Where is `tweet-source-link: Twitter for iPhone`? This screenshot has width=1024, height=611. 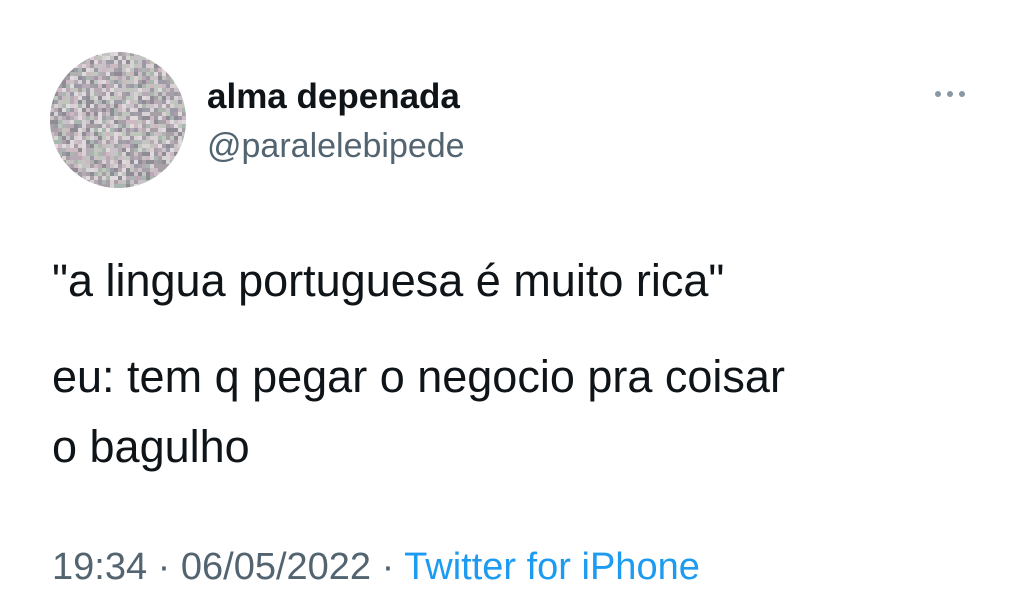
tweet-source-link: Twitter for iPhone is located at coordinates (552, 567).